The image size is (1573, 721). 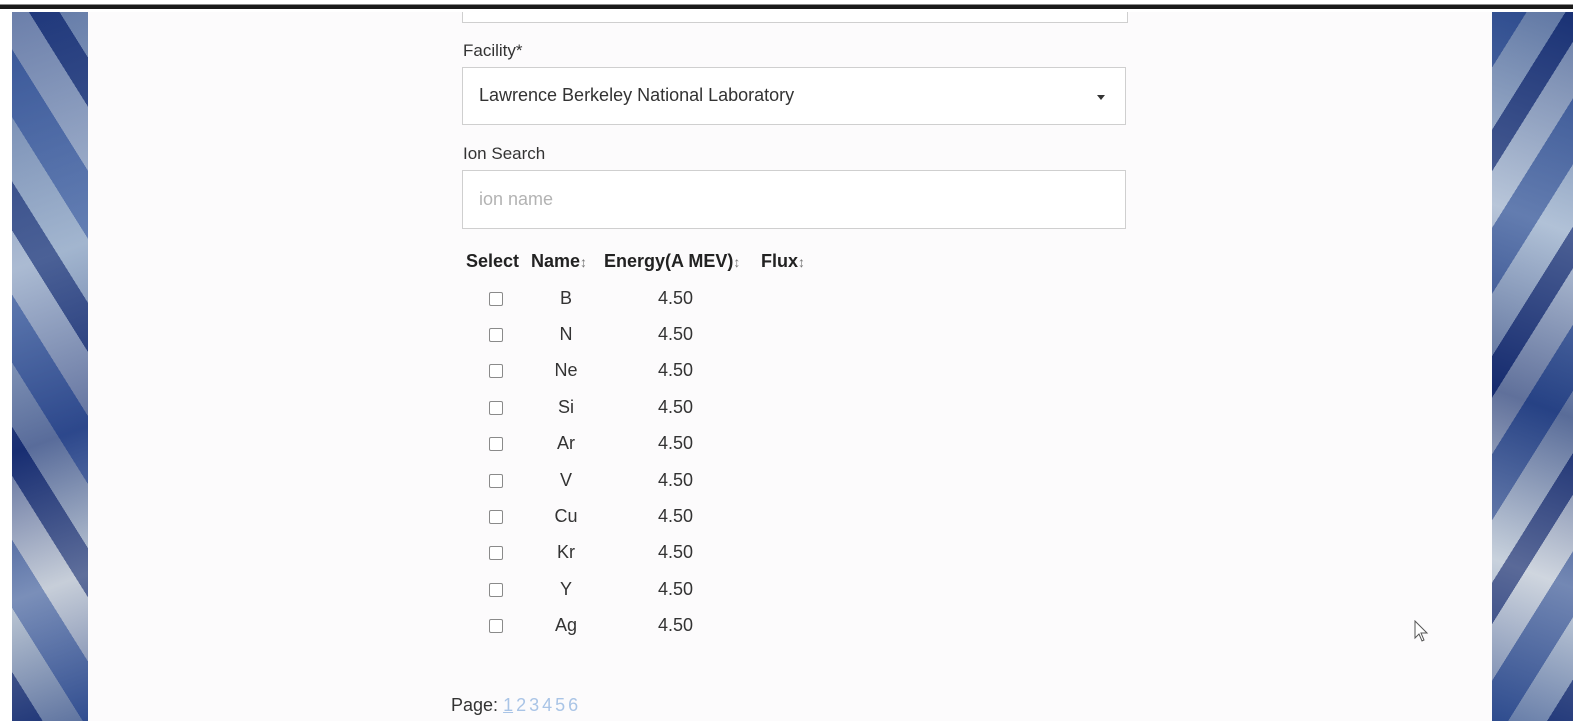 What do you see at coordinates (780, 261) in the screenshot?
I see `header-flux-label: Flux` at bounding box center [780, 261].